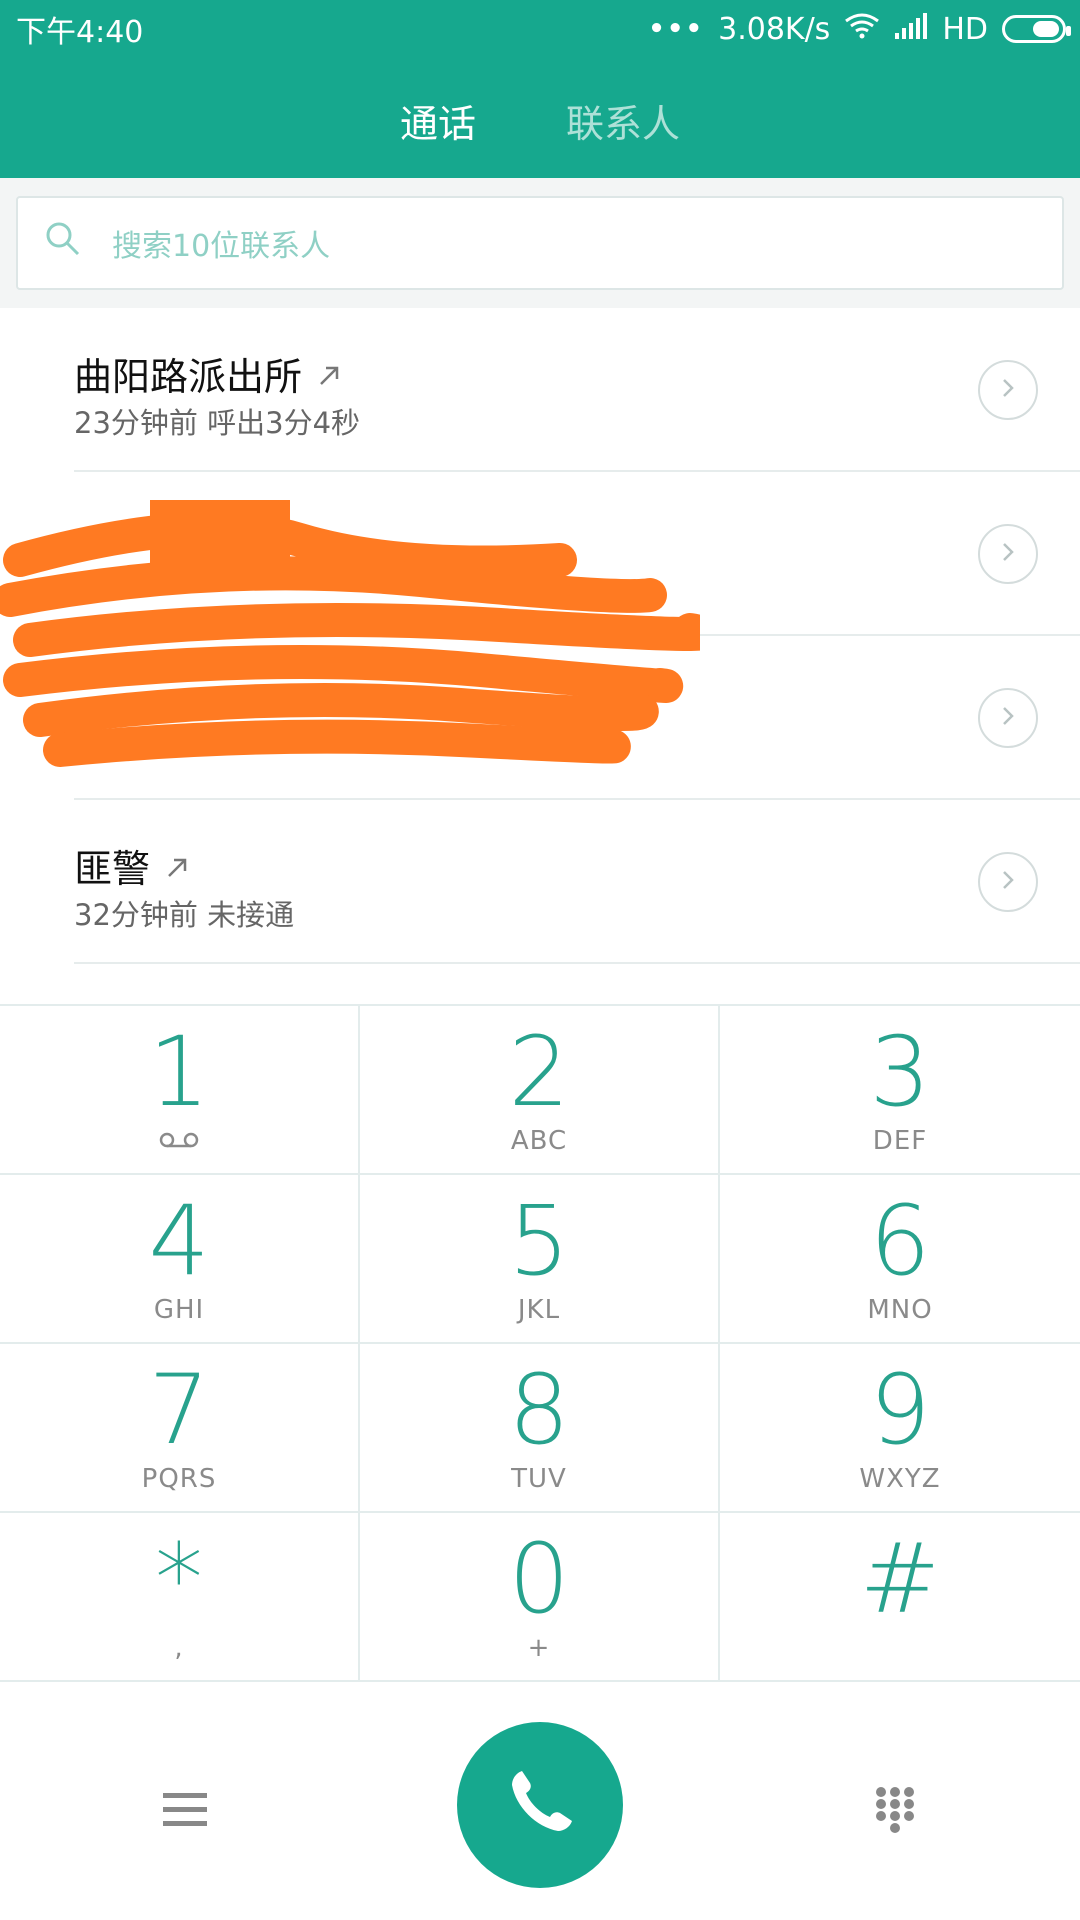 The image size is (1080, 1920). What do you see at coordinates (539, 1579) in the screenshot?
I see `key-digit: 0` at bounding box center [539, 1579].